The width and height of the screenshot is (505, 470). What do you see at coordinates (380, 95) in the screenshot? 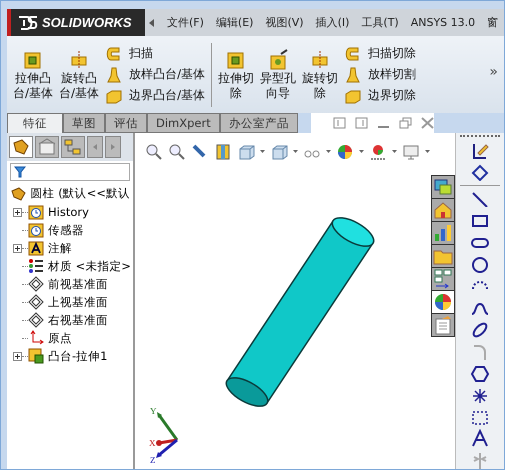
I see `ribbon-button: 边界切除` at bounding box center [380, 95].